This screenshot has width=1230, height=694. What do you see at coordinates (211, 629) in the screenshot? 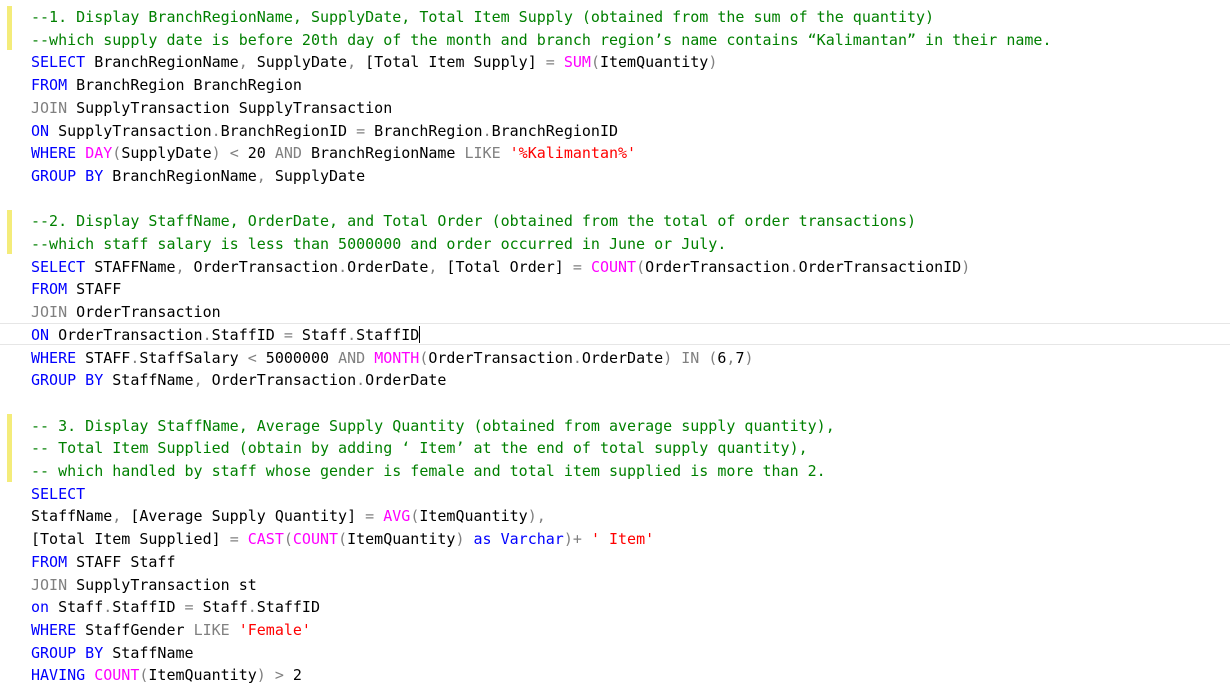
I see `code-token: LIKE` at bounding box center [211, 629].